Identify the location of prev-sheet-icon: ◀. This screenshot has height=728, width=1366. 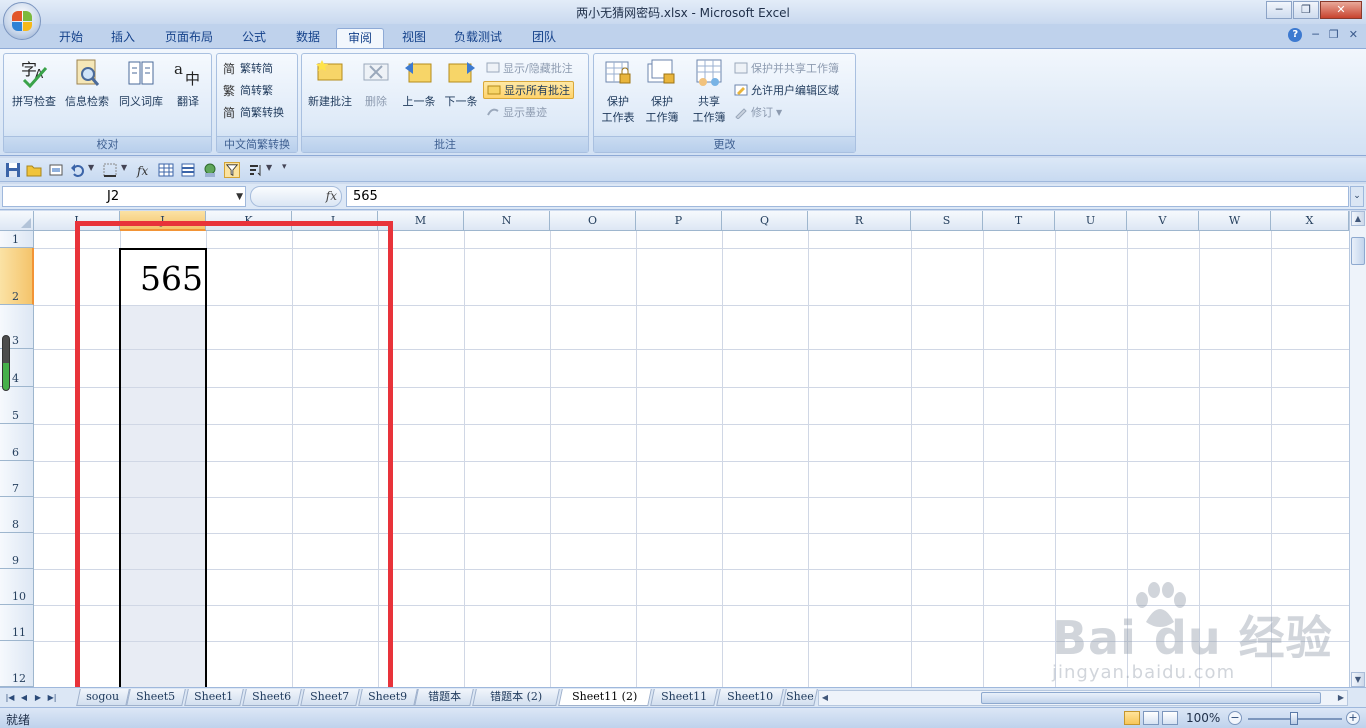
(24, 698).